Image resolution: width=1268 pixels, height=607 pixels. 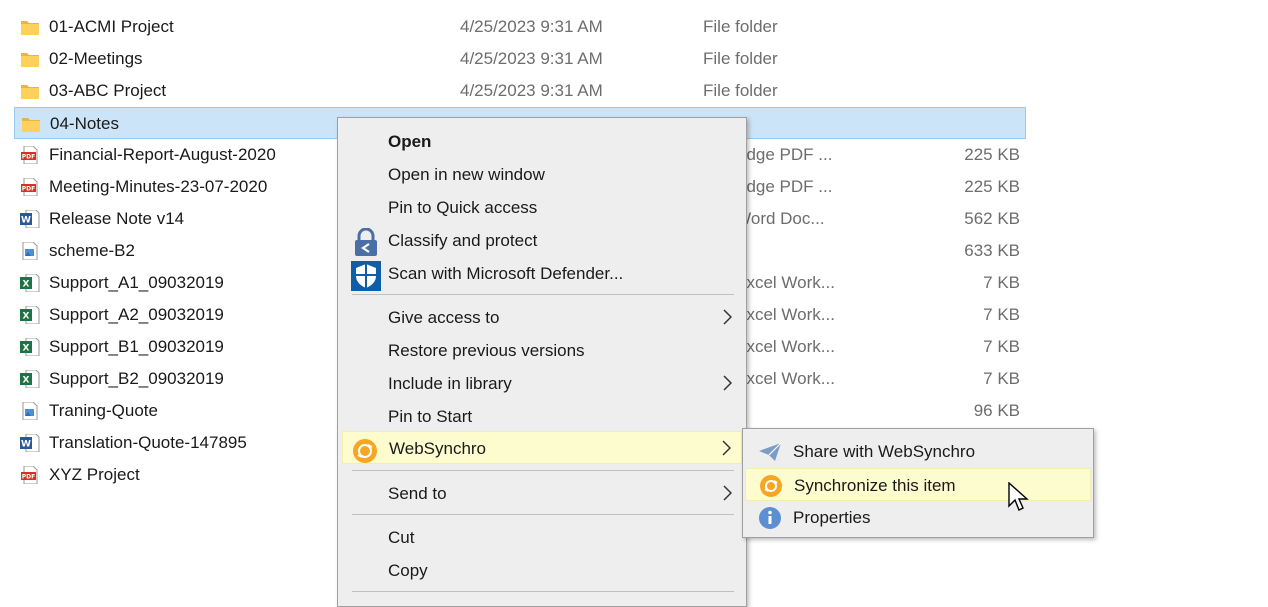 What do you see at coordinates (542, 570) in the screenshot?
I see `menu-item-copy: Copy` at bounding box center [542, 570].